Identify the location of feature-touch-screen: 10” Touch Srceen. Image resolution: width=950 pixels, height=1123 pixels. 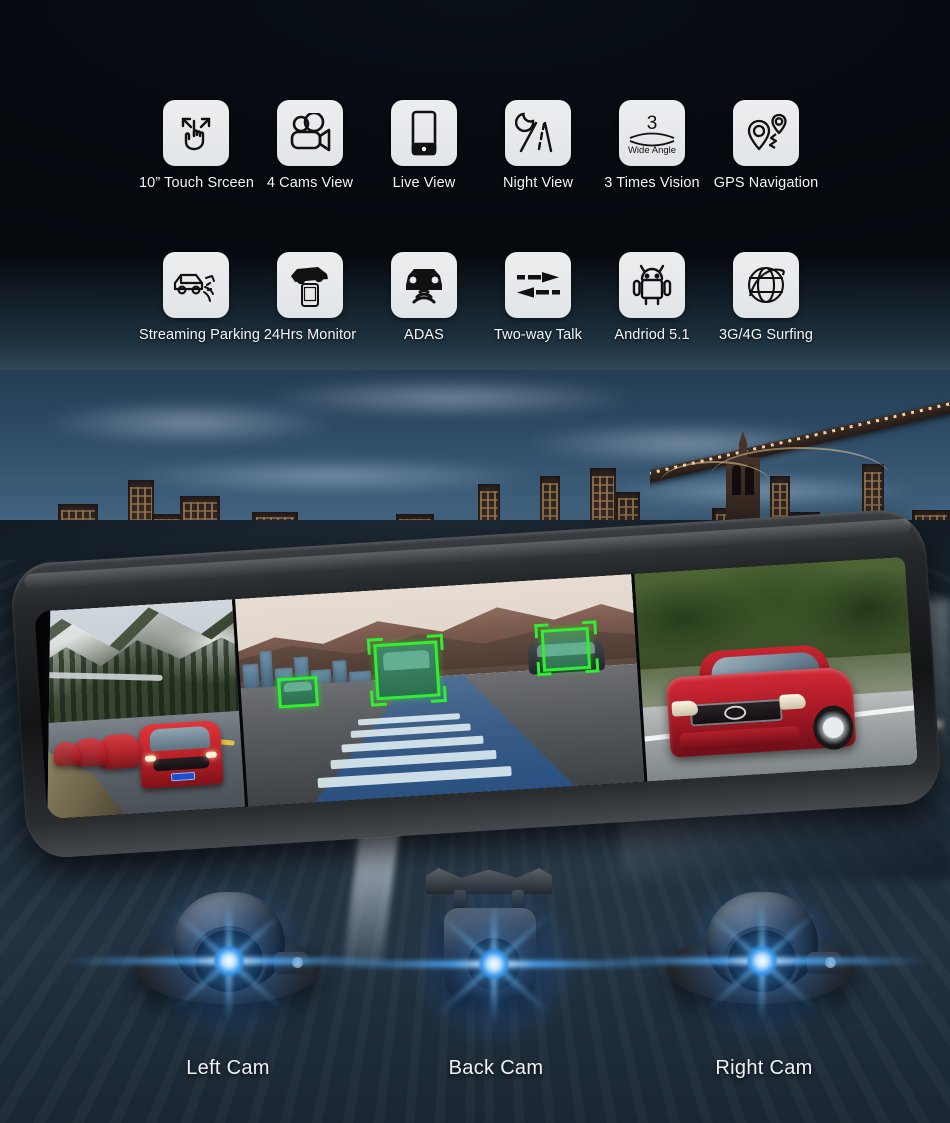
(196, 145).